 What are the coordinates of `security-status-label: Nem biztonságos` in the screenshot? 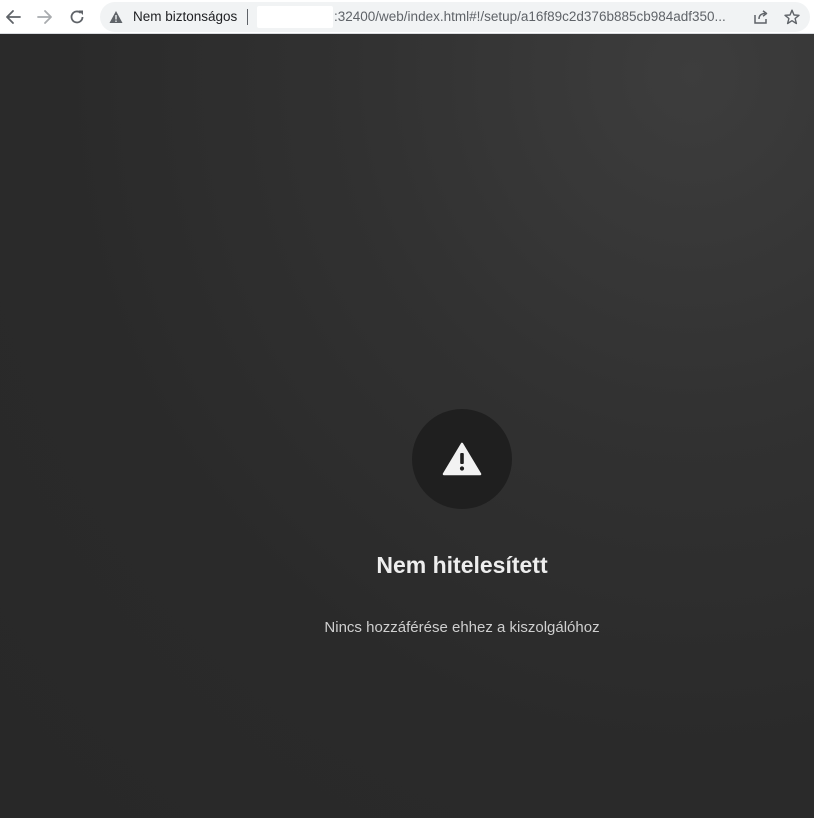 It's located at (185, 16).